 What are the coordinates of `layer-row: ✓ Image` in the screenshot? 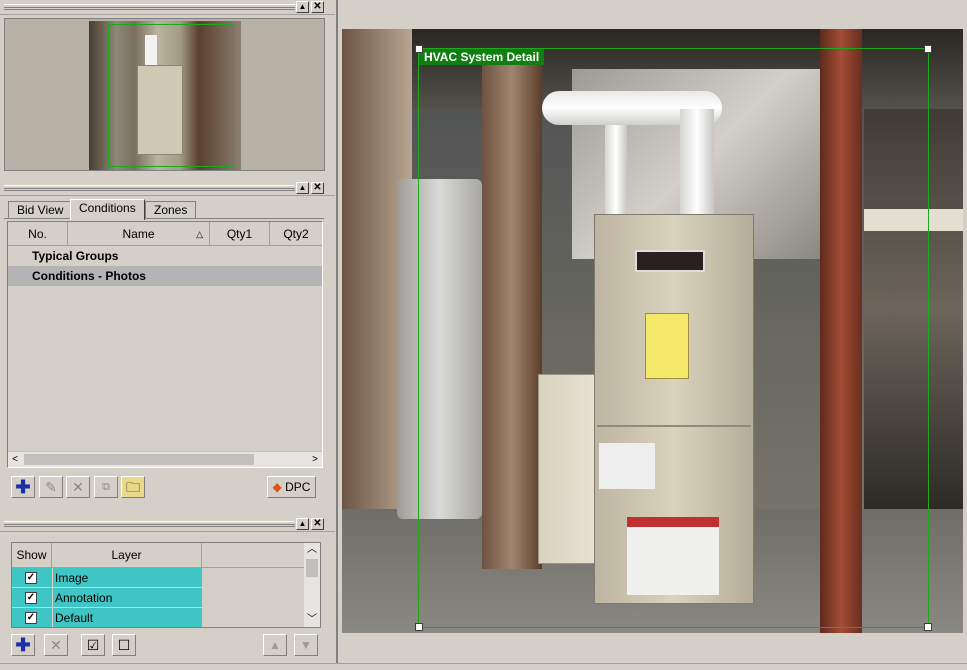 It's located at (158, 578).